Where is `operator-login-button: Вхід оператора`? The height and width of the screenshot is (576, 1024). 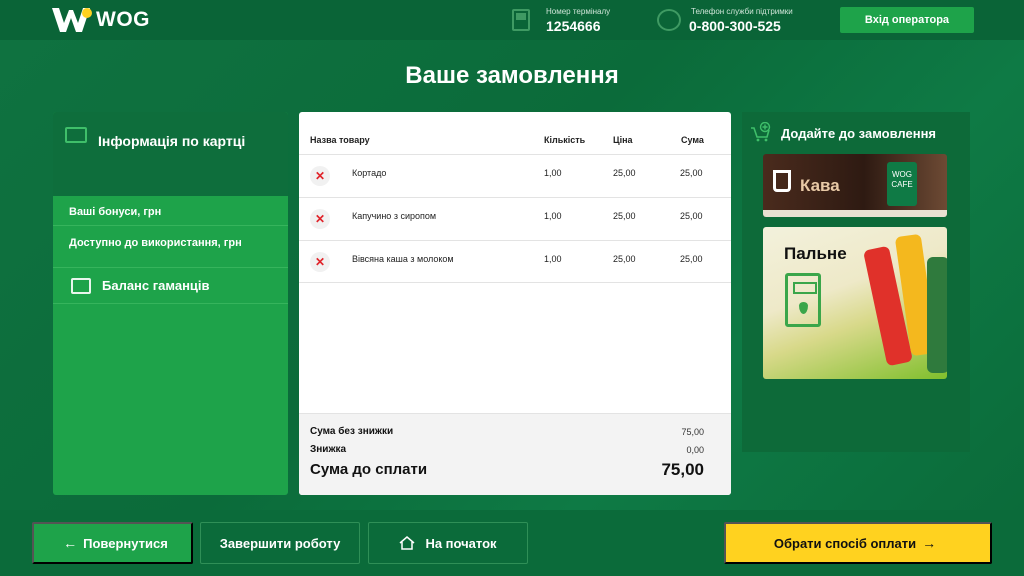 operator-login-button: Вхід оператора is located at coordinates (907, 20).